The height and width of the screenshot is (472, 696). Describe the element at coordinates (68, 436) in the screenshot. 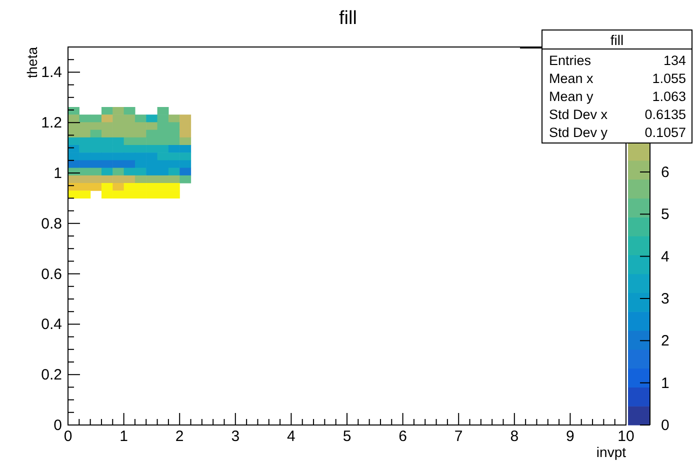

I see `x-tick-label: 0` at that location.